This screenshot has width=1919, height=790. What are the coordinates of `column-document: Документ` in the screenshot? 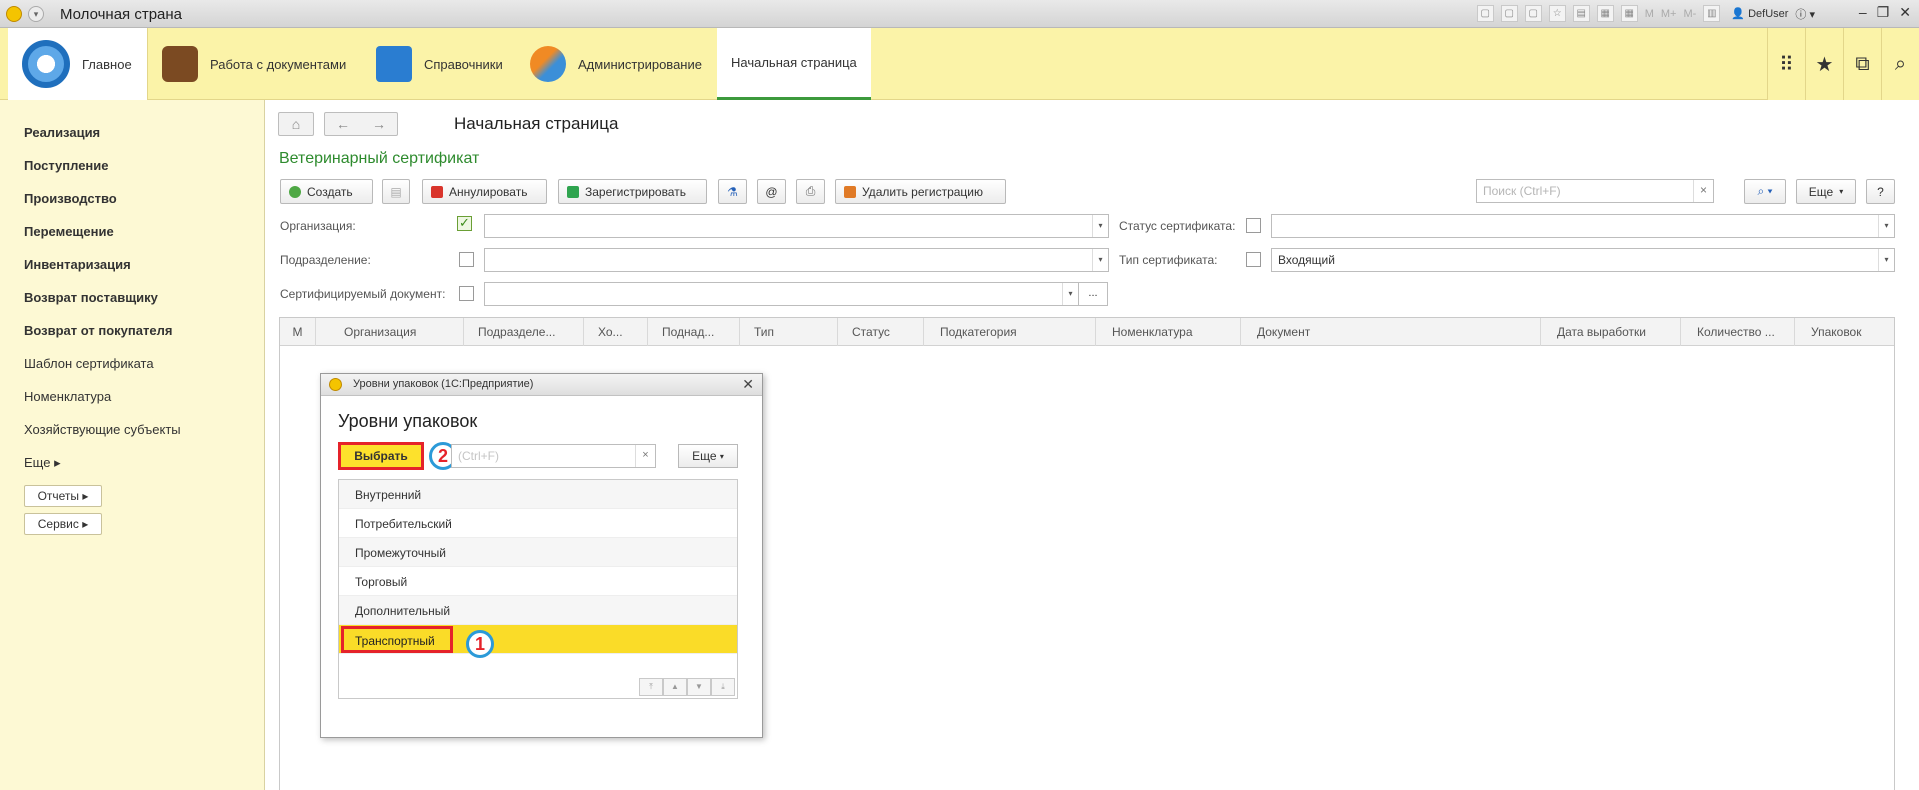 It's located at (1391, 332).